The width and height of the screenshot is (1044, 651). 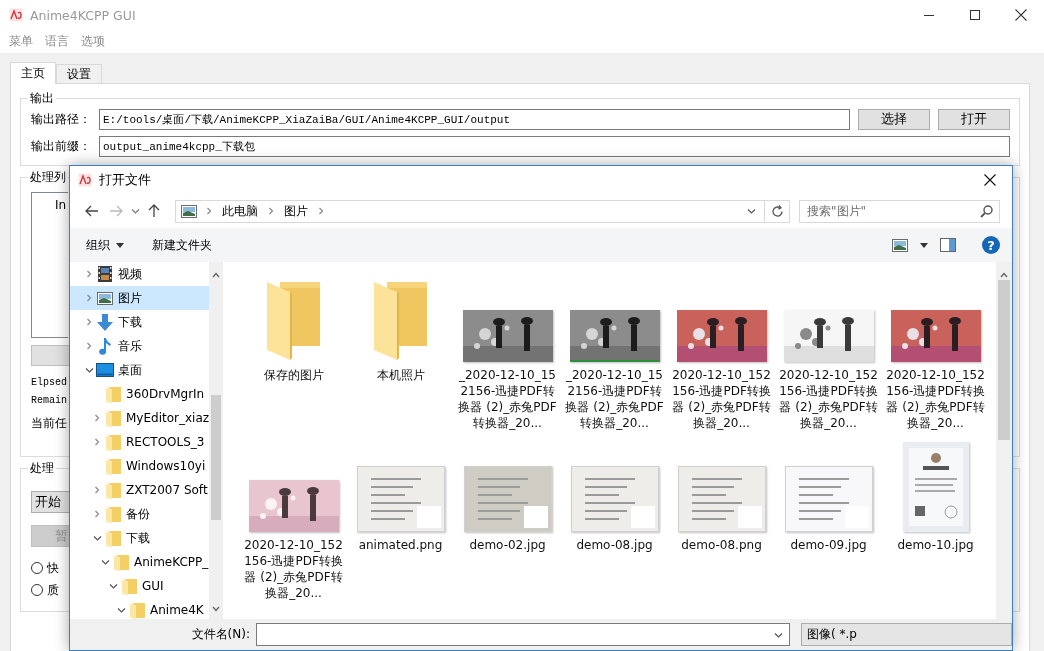 What do you see at coordinates (45, 590) in the screenshot?
I see `radio-option: 质` at bounding box center [45, 590].